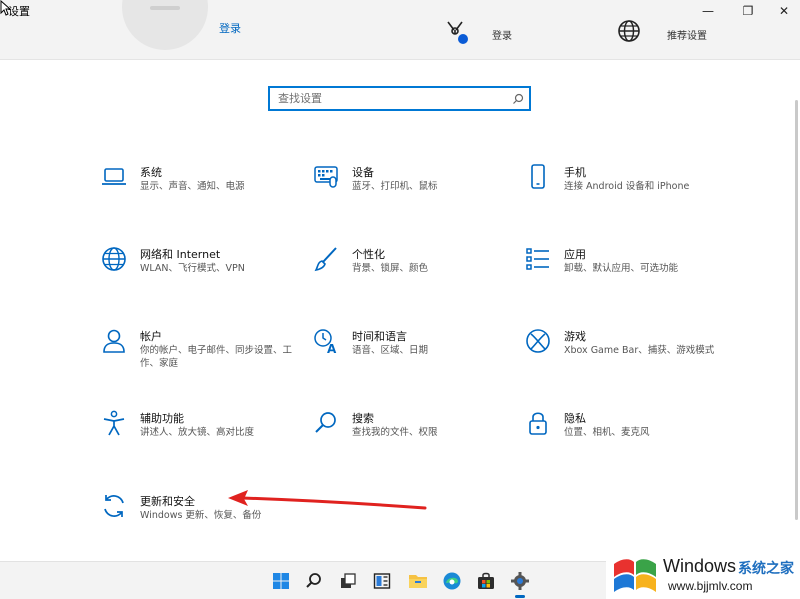  I want to click on annotation-arrow-icon, so click(327, 500).